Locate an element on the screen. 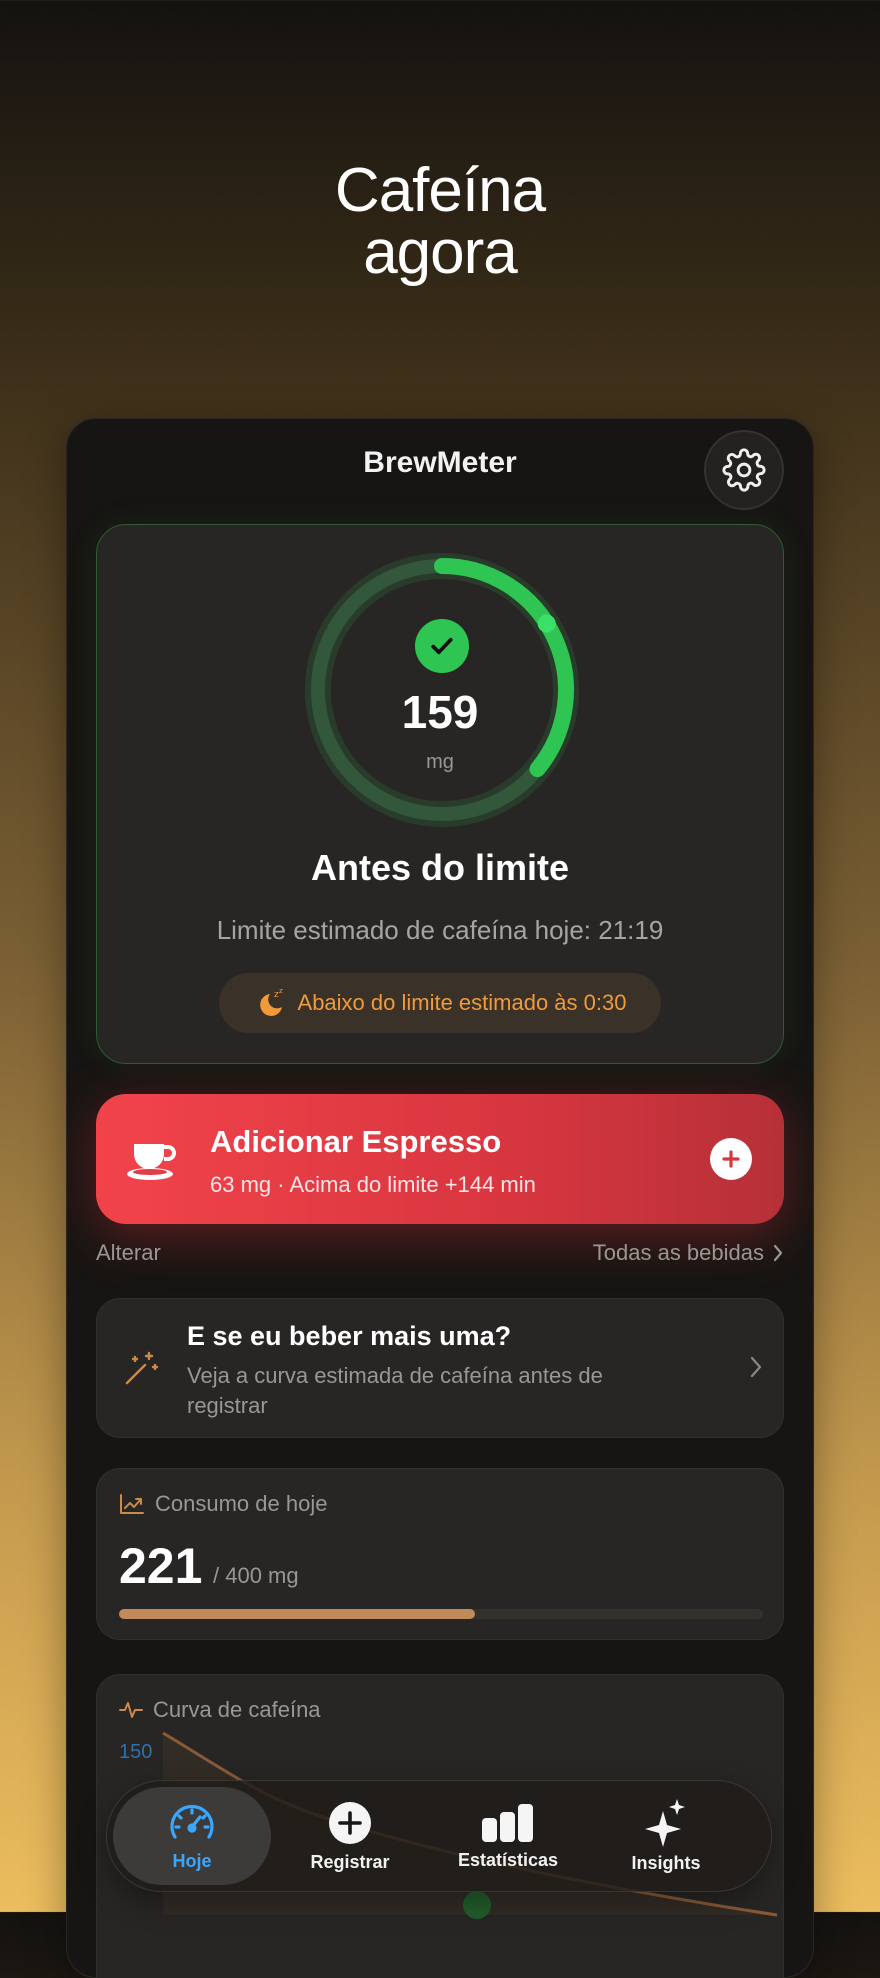 The image size is (880, 1978). caffeine-current-value: 159 is located at coordinates (440, 712).